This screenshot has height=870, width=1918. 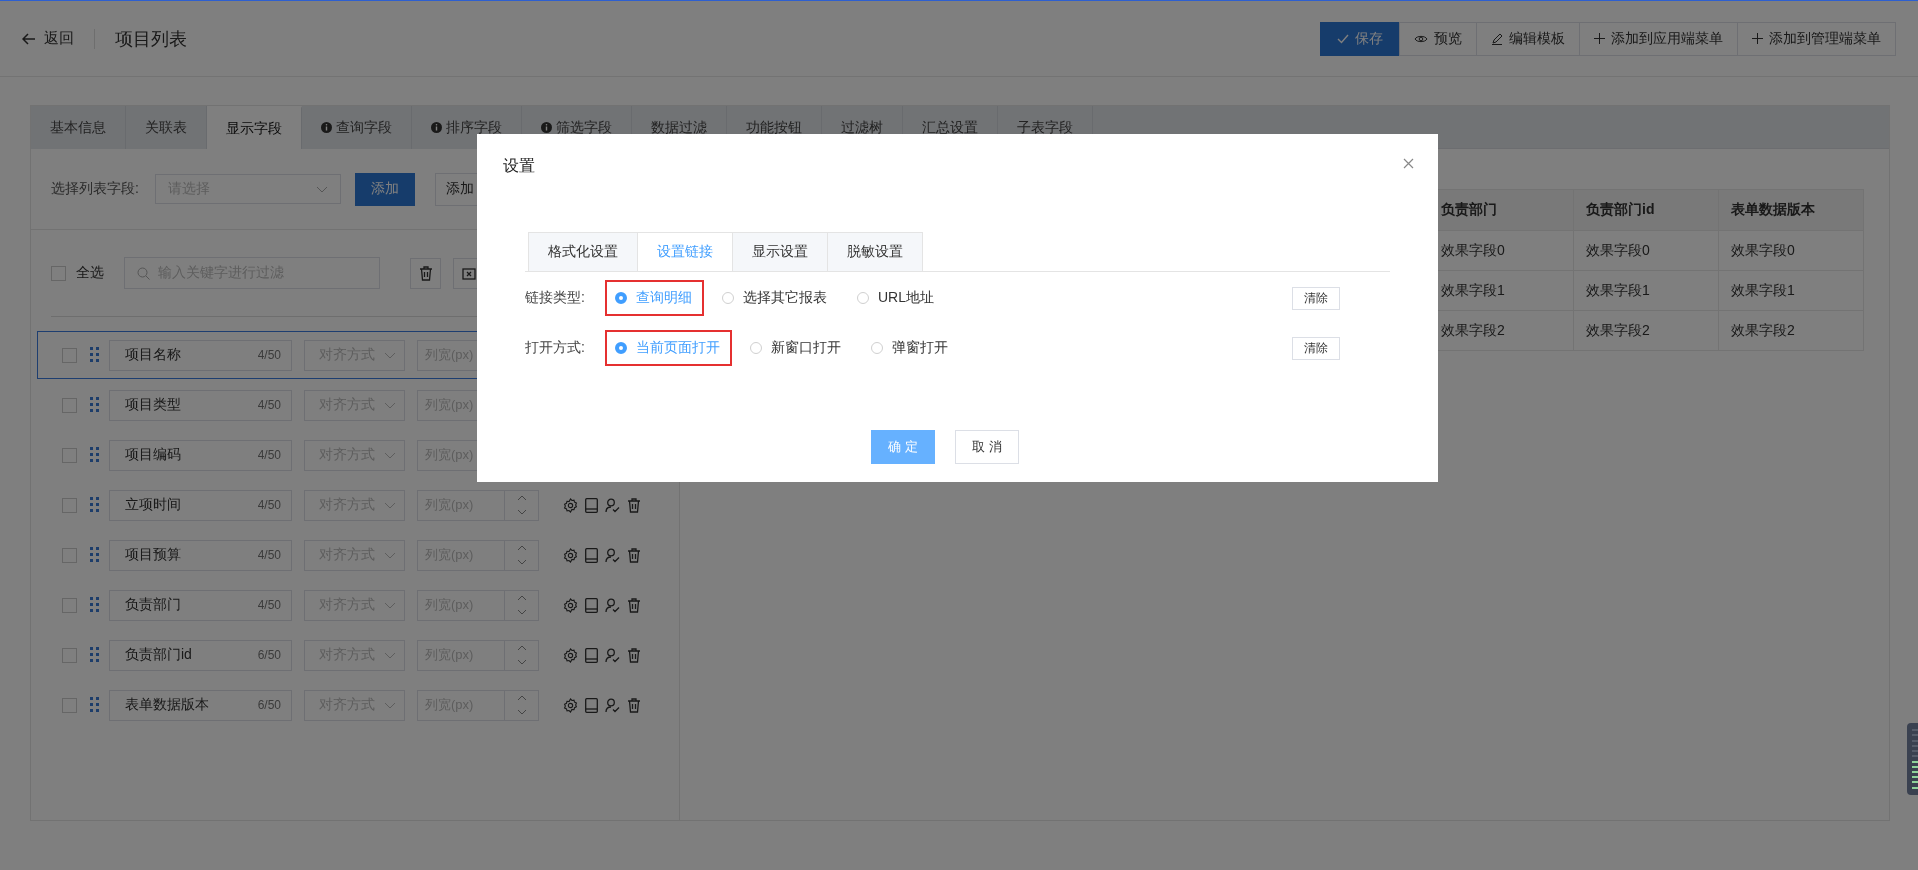 What do you see at coordinates (200, 355) in the screenshot?
I see `name-field: 项目名称 4/50` at bounding box center [200, 355].